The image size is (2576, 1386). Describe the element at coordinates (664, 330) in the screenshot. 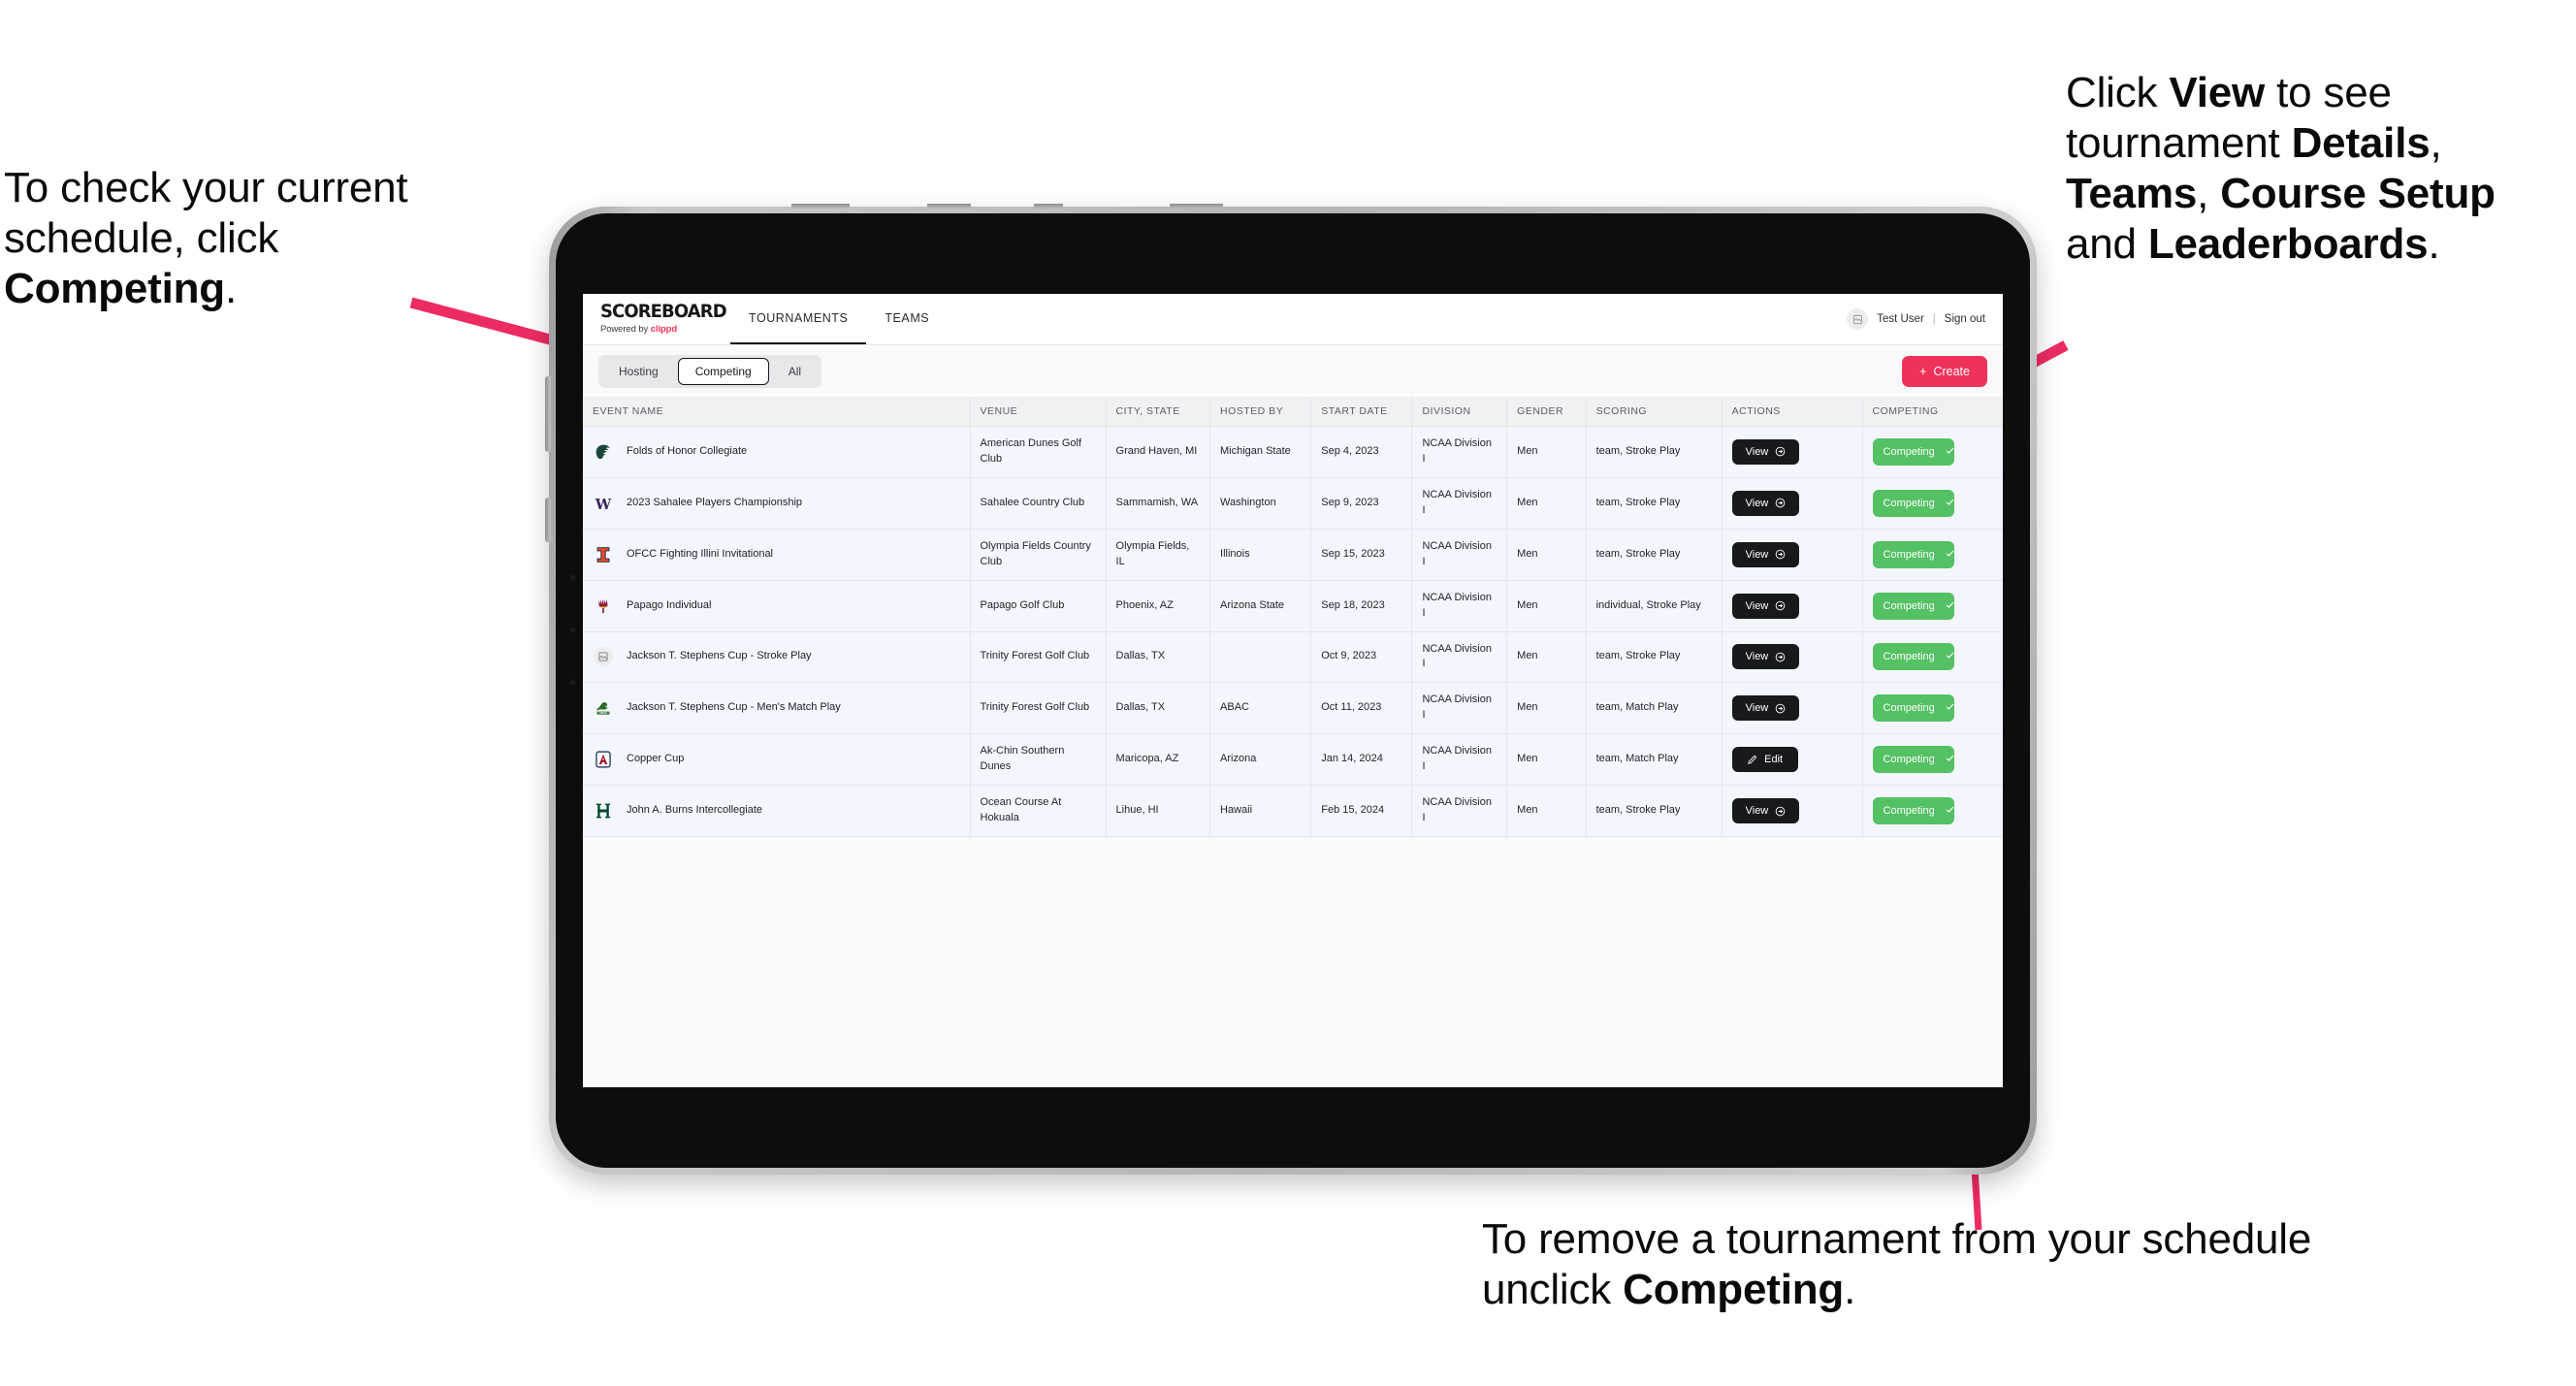

I see `brand-clippd: clippd` at that location.